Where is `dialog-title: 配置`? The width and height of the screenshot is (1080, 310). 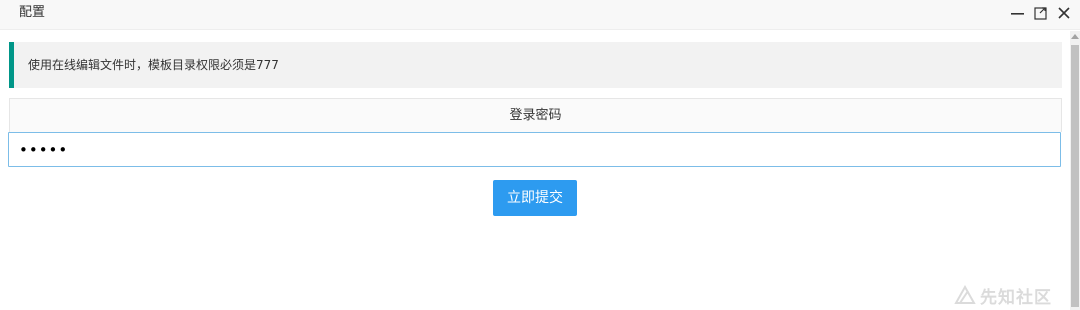 dialog-title: 配置 is located at coordinates (32, 12).